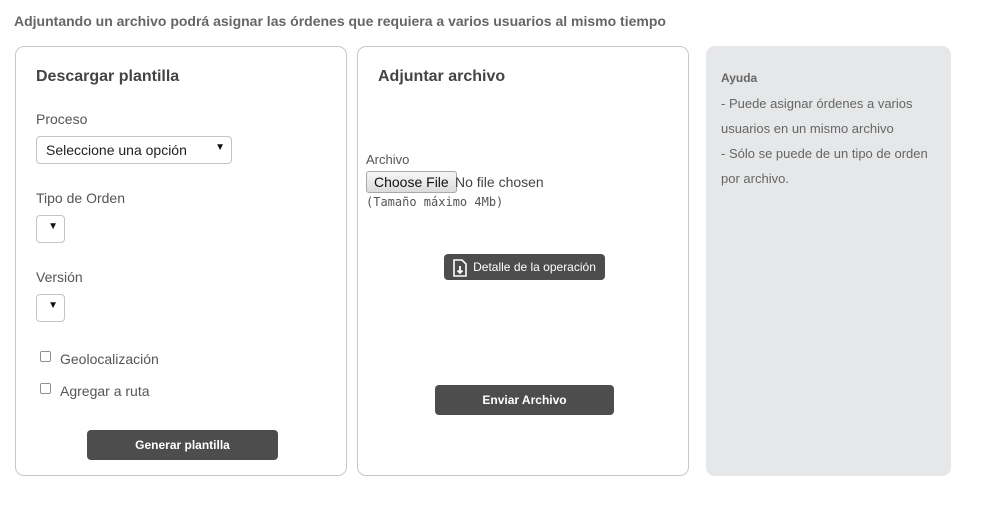  Describe the element at coordinates (62, 119) in the screenshot. I see `proceso-label: Proceso` at that location.